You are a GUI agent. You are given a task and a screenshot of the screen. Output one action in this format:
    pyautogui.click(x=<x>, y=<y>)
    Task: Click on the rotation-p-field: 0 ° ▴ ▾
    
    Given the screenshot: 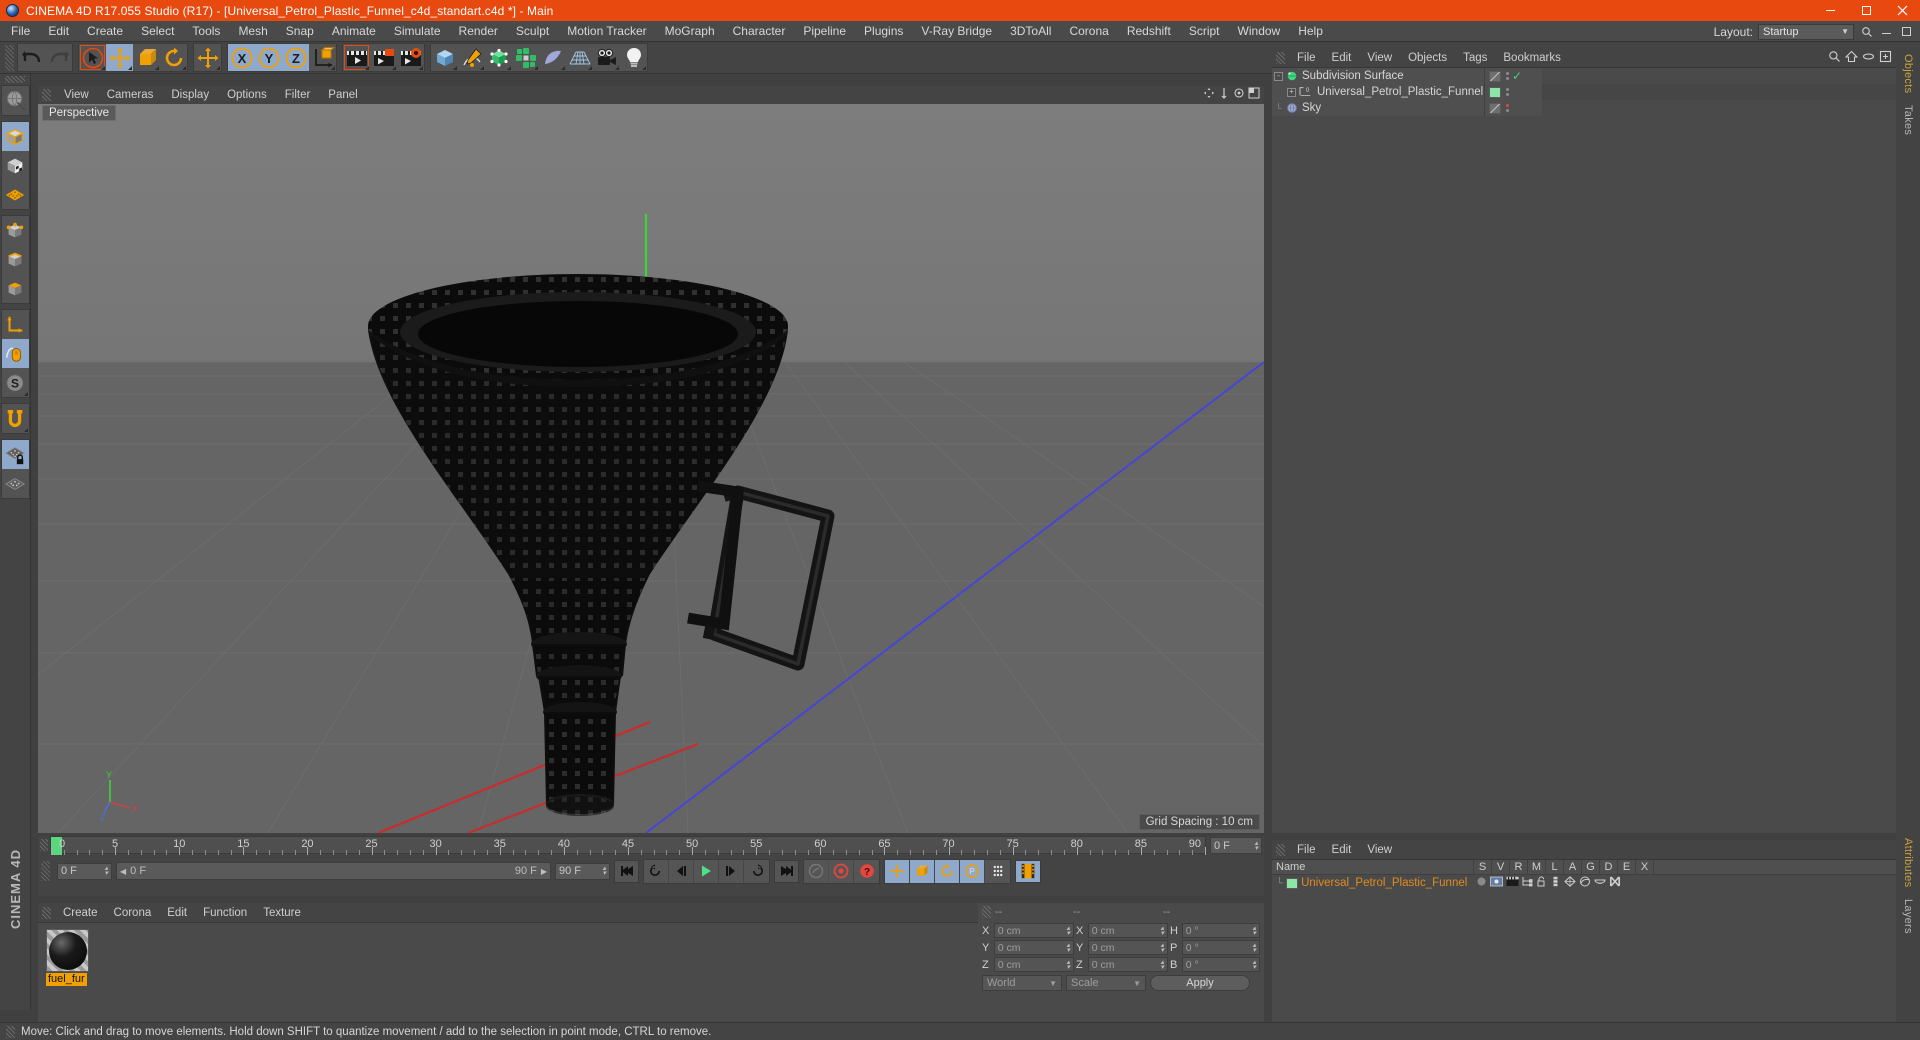 What is the action you would take?
    pyautogui.click(x=1220, y=947)
    